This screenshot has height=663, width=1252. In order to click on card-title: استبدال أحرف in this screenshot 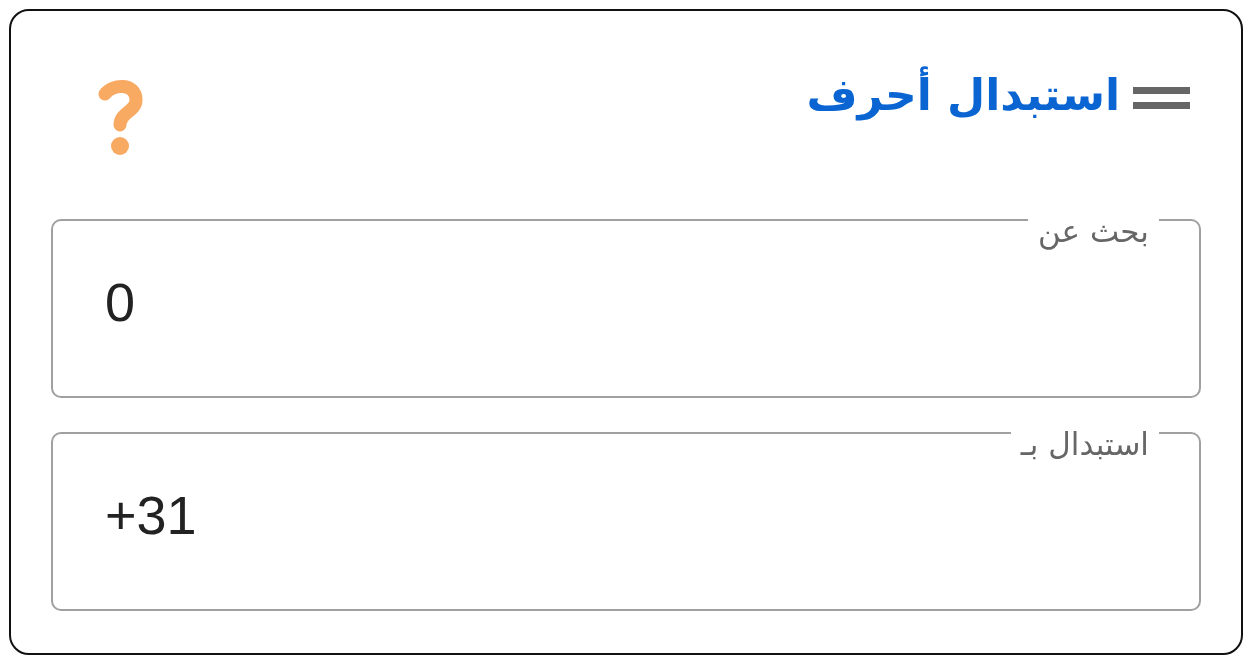, I will do `click(963, 95)`.